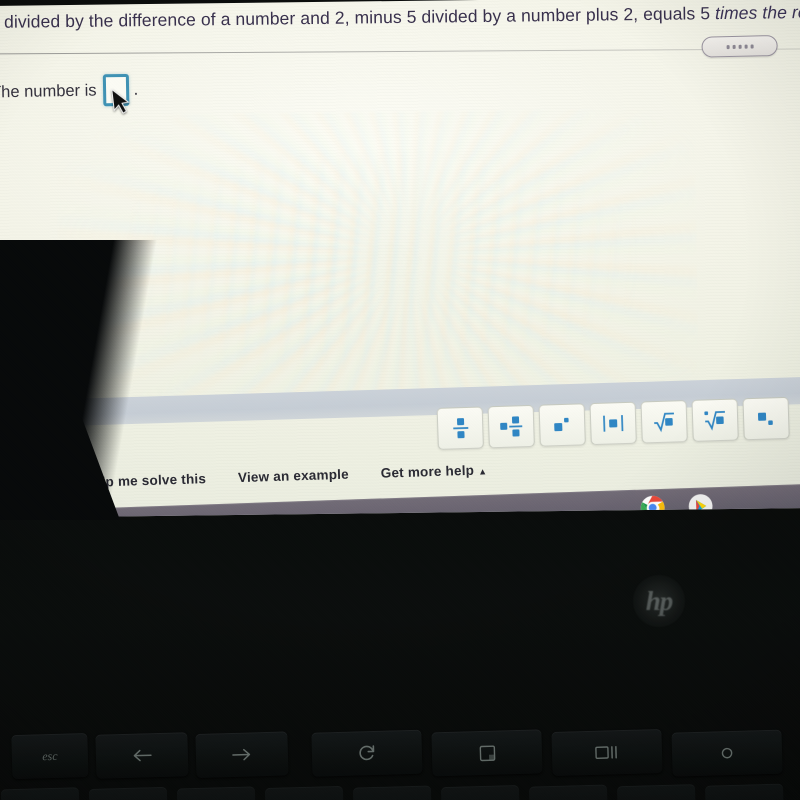  I want to click on get-more-help-link: Get more help ▲, so click(434, 471).